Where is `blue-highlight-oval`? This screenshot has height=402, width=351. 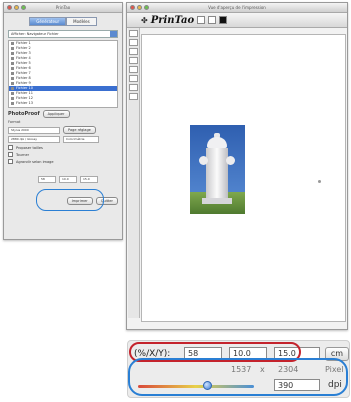 blue-highlight-oval is located at coordinates (238, 377).